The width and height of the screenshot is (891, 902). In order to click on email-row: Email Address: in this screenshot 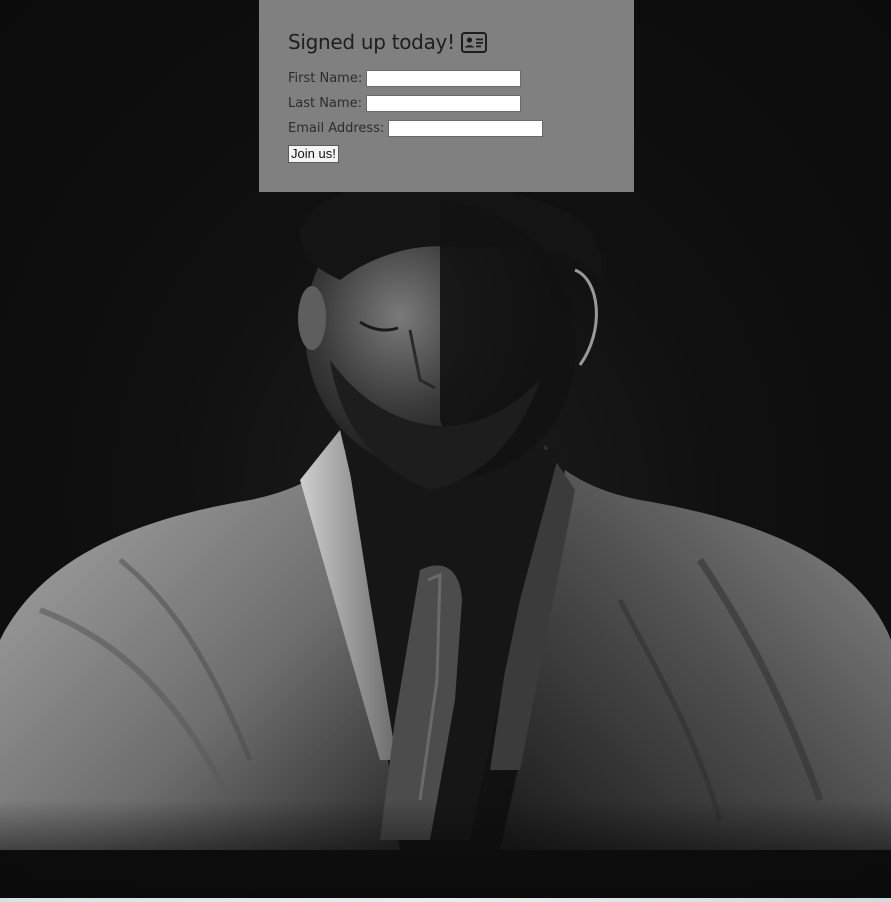, I will do `click(461, 128)`.